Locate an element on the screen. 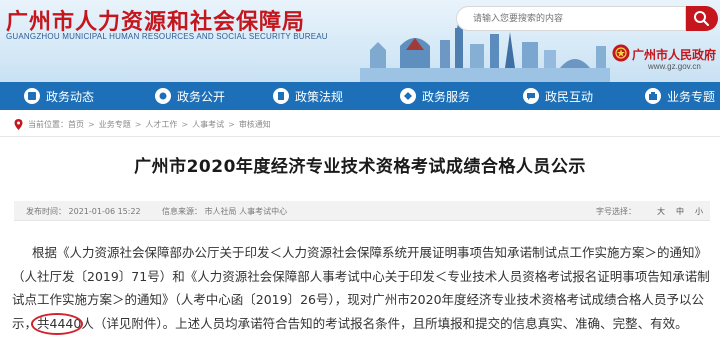 This screenshot has height=337, width=720. font-size-medium: 中 is located at coordinates (680, 211).